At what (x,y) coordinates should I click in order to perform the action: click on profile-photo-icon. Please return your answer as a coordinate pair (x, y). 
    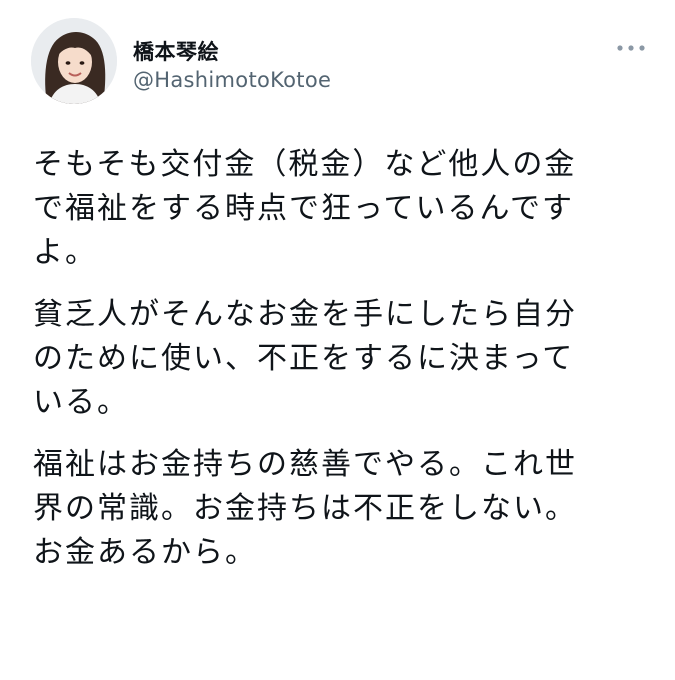
    Looking at the image, I should click on (74, 61).